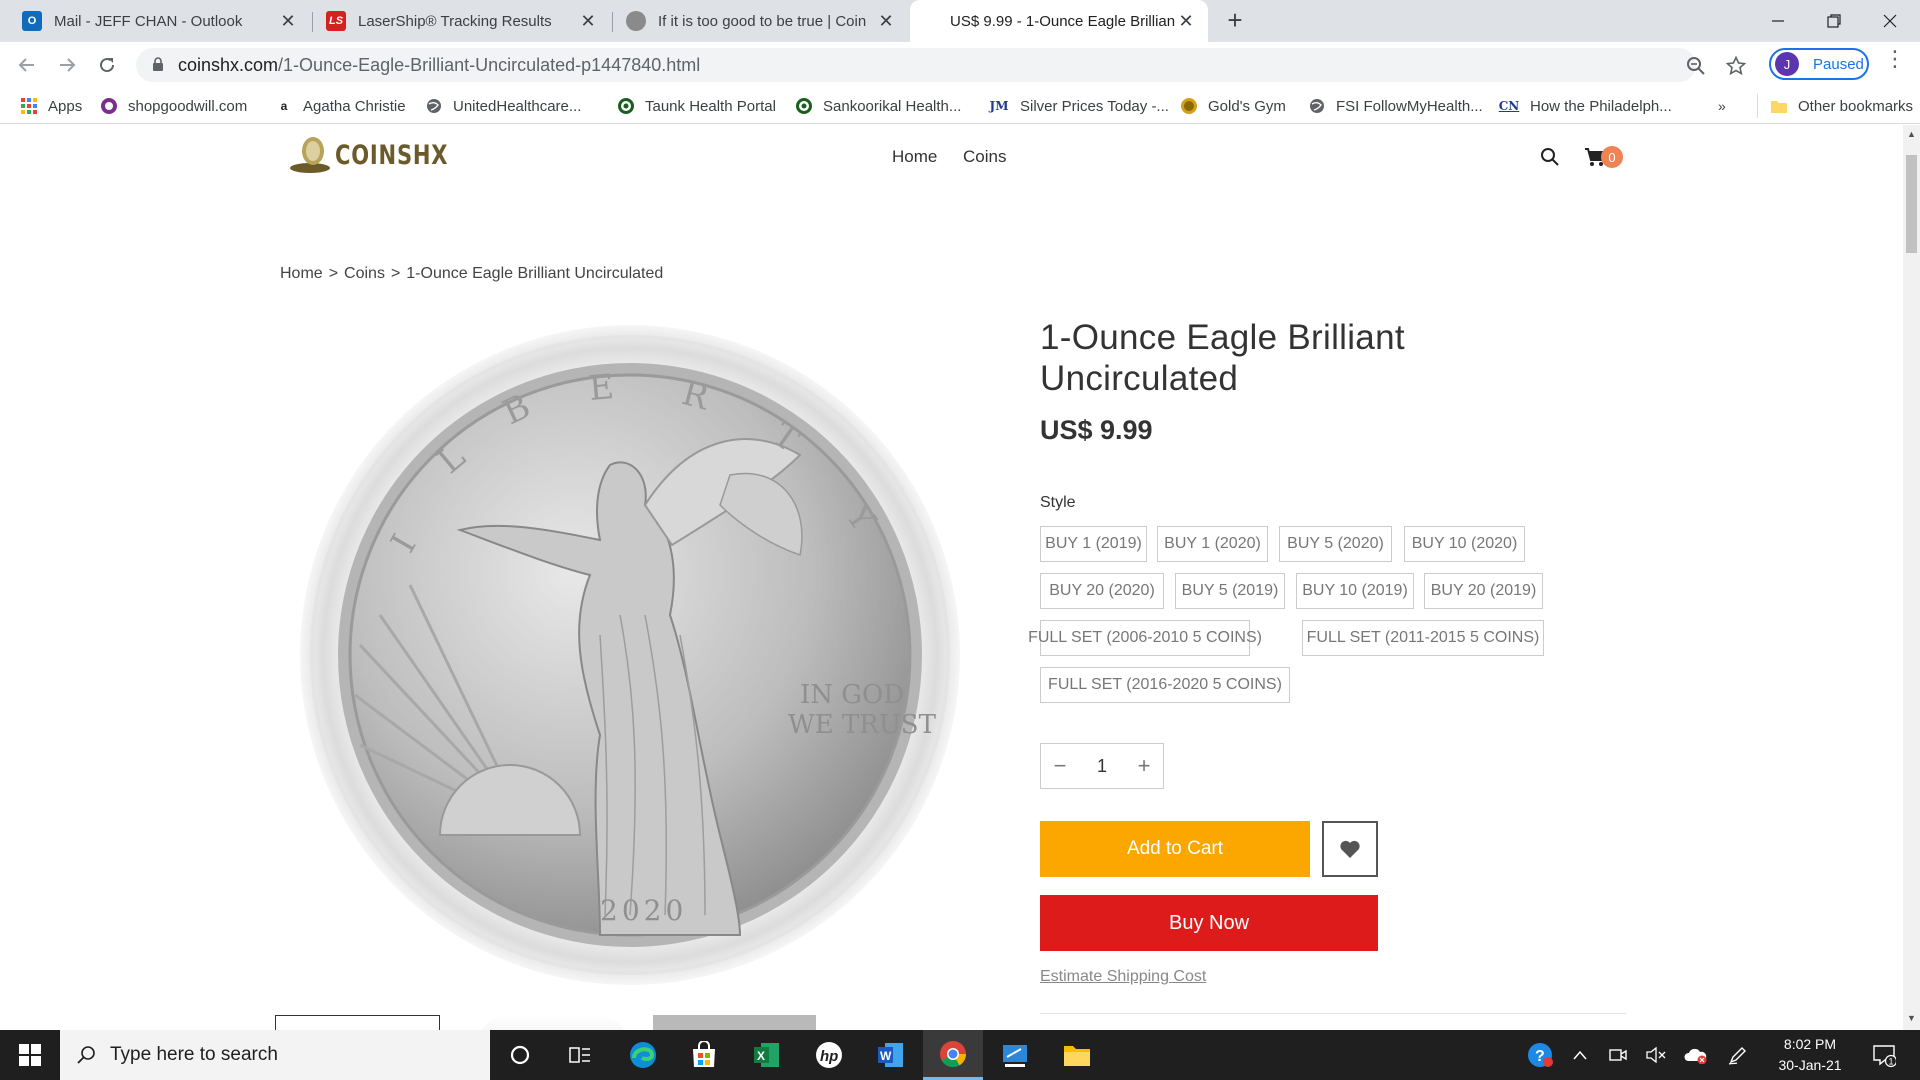 The width and height of the screenshot is (1920, 1080). I want to click on bookmark-agatha-christie: a Agatha Christie, so click(340, 106).